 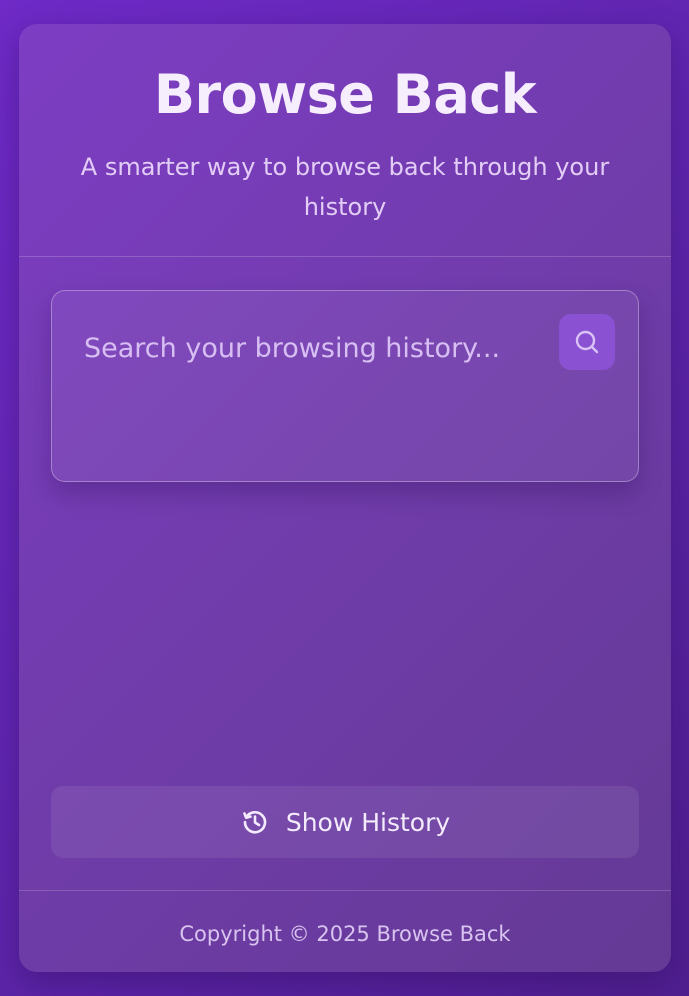 I want to click on app-title: Browse Back, so click(x=345, y=94).